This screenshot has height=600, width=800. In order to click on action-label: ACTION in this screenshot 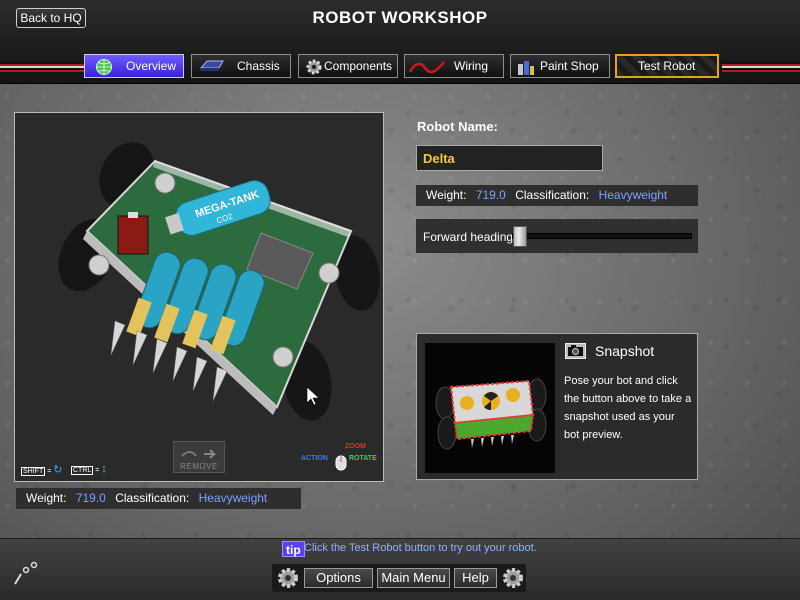, I will do `click(314, 458)`.